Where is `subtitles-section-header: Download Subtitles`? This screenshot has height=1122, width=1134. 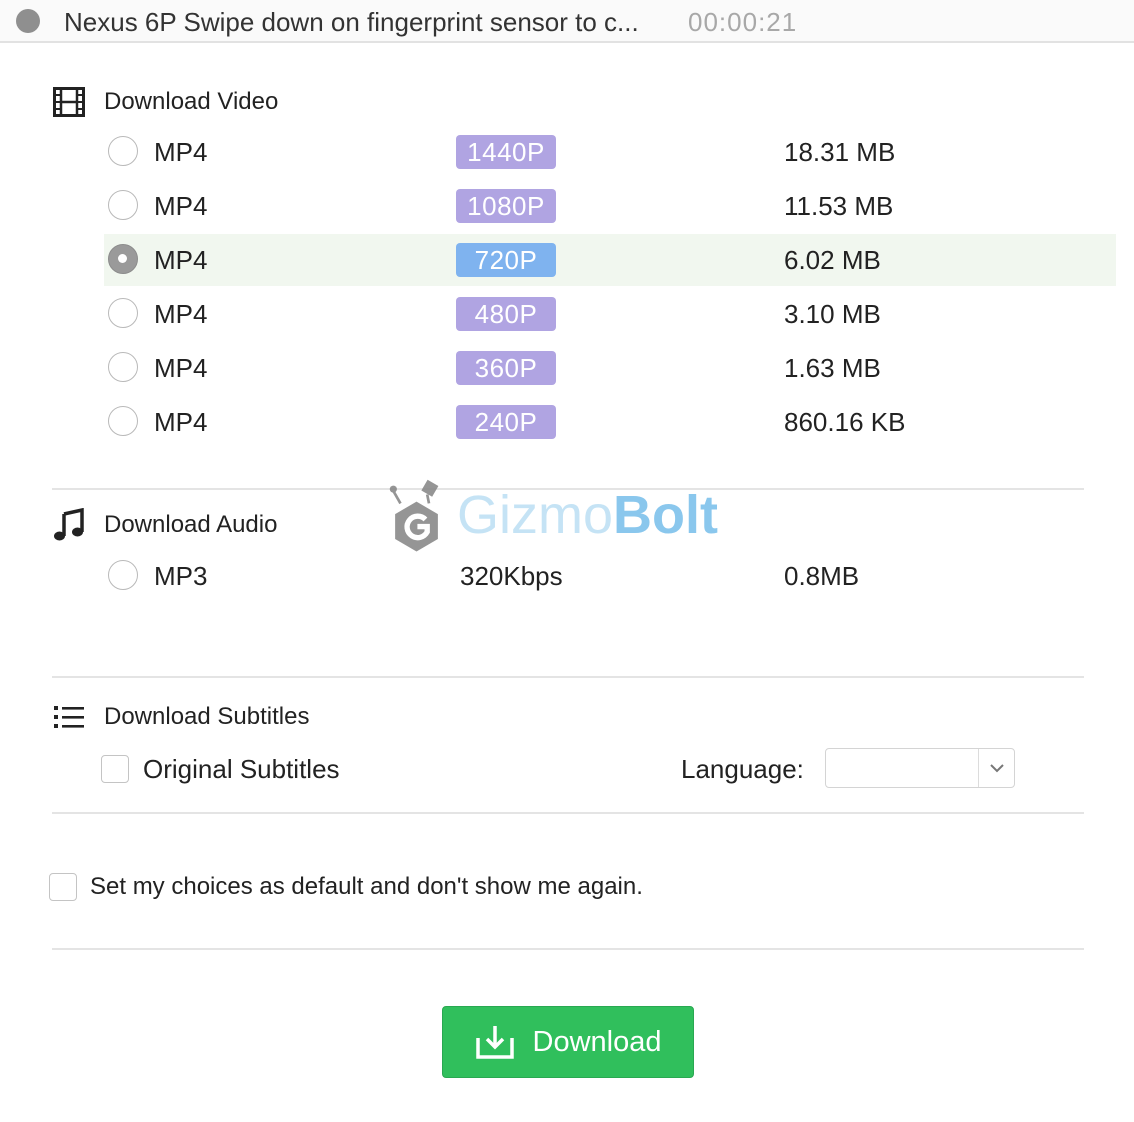 subtitles-section-header: Download Subtitles is located at coordinates (180, 717).